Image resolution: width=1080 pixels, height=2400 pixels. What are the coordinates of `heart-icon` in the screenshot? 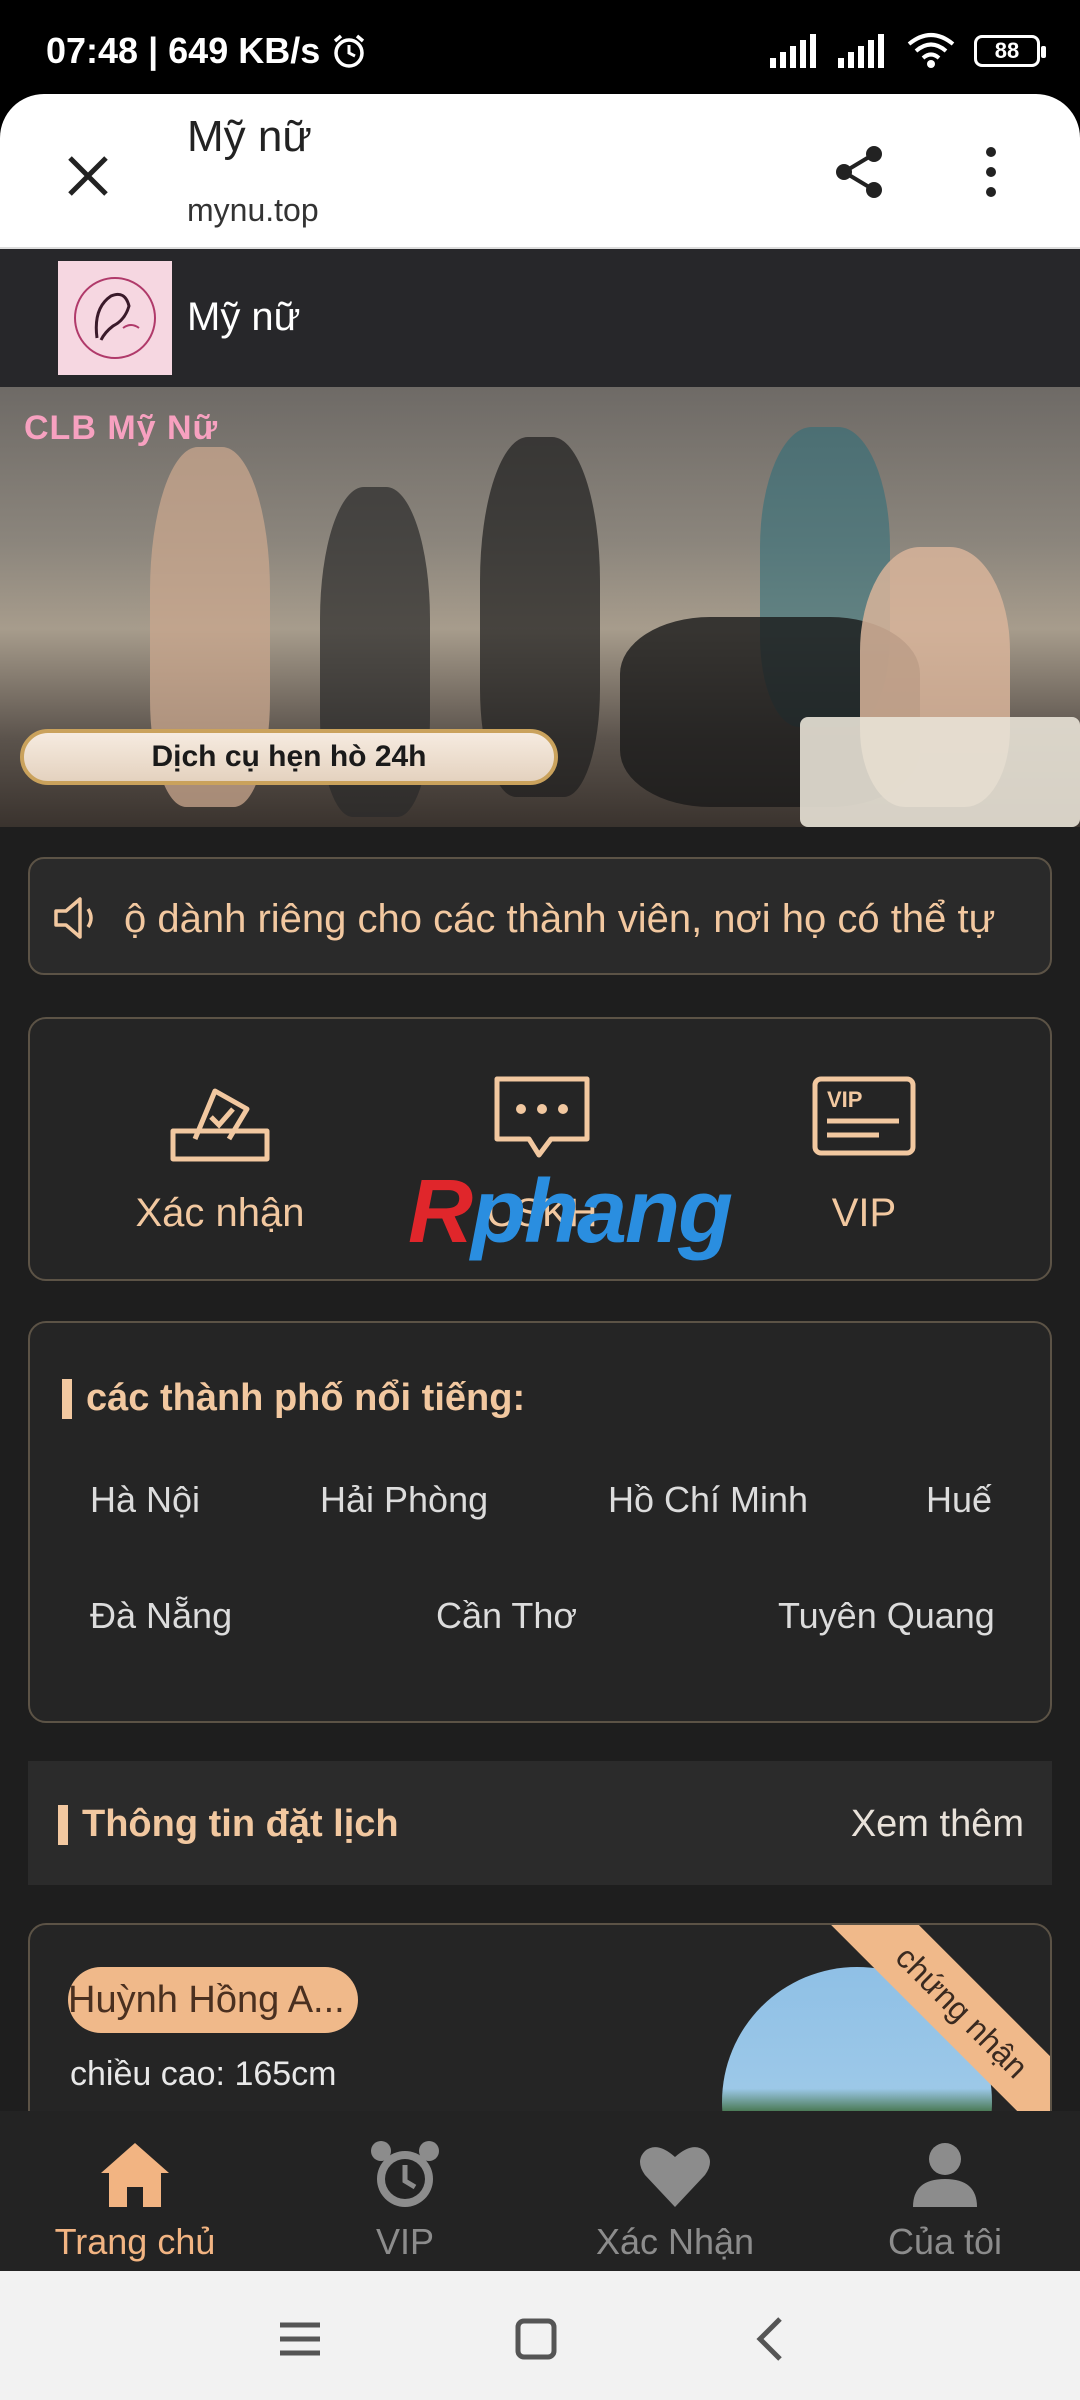 It's located at (675, 2177).